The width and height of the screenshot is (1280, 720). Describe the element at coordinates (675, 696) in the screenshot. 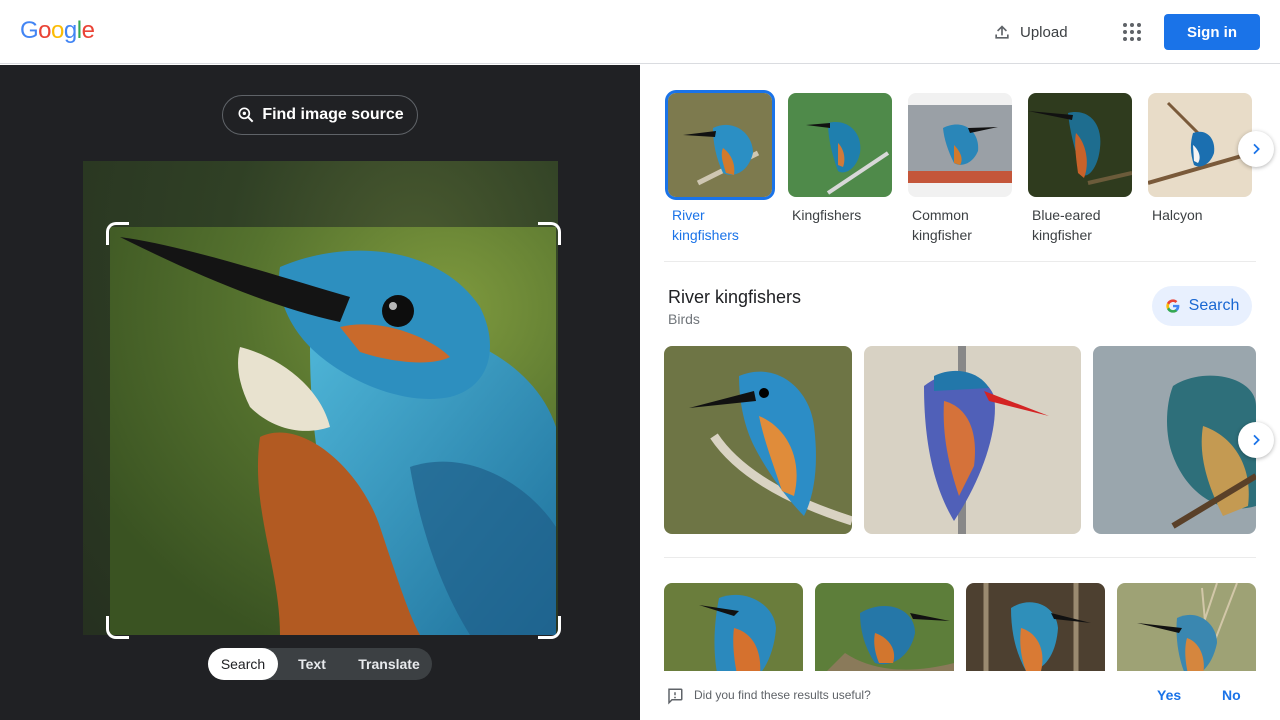

I see `feedback-icon` at that location.